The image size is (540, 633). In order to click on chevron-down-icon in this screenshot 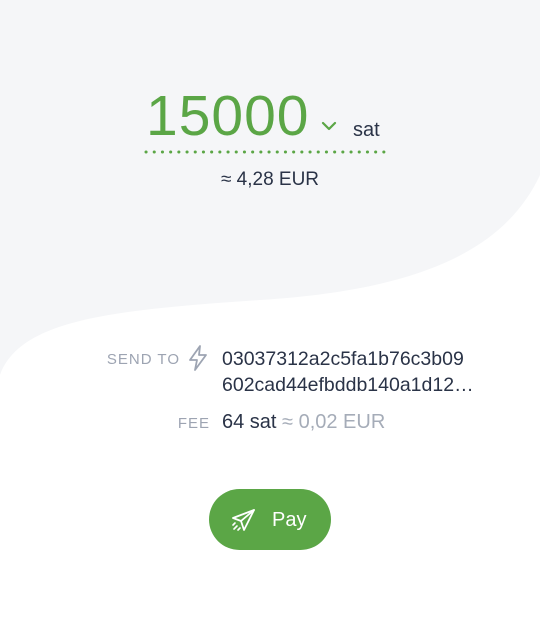, I will do `click(329, 126)`.